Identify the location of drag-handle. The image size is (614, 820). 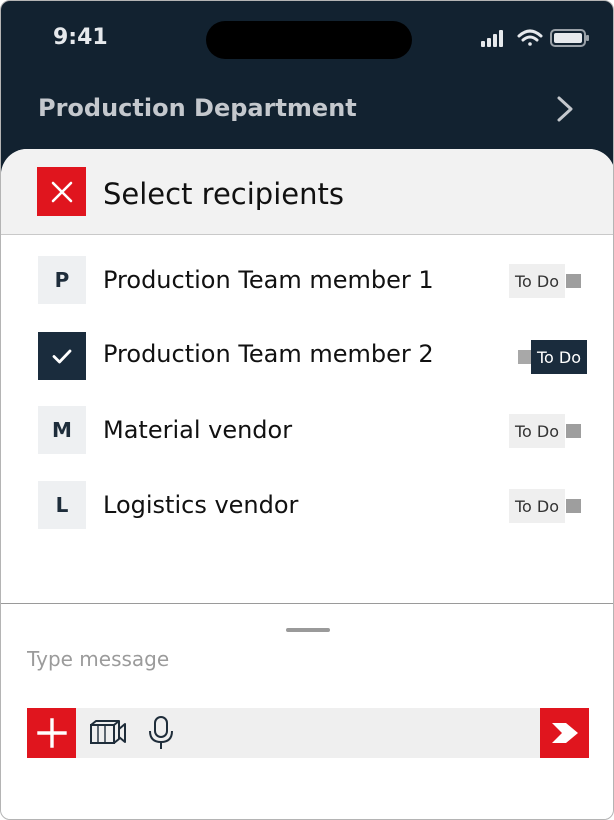
(308, 630).